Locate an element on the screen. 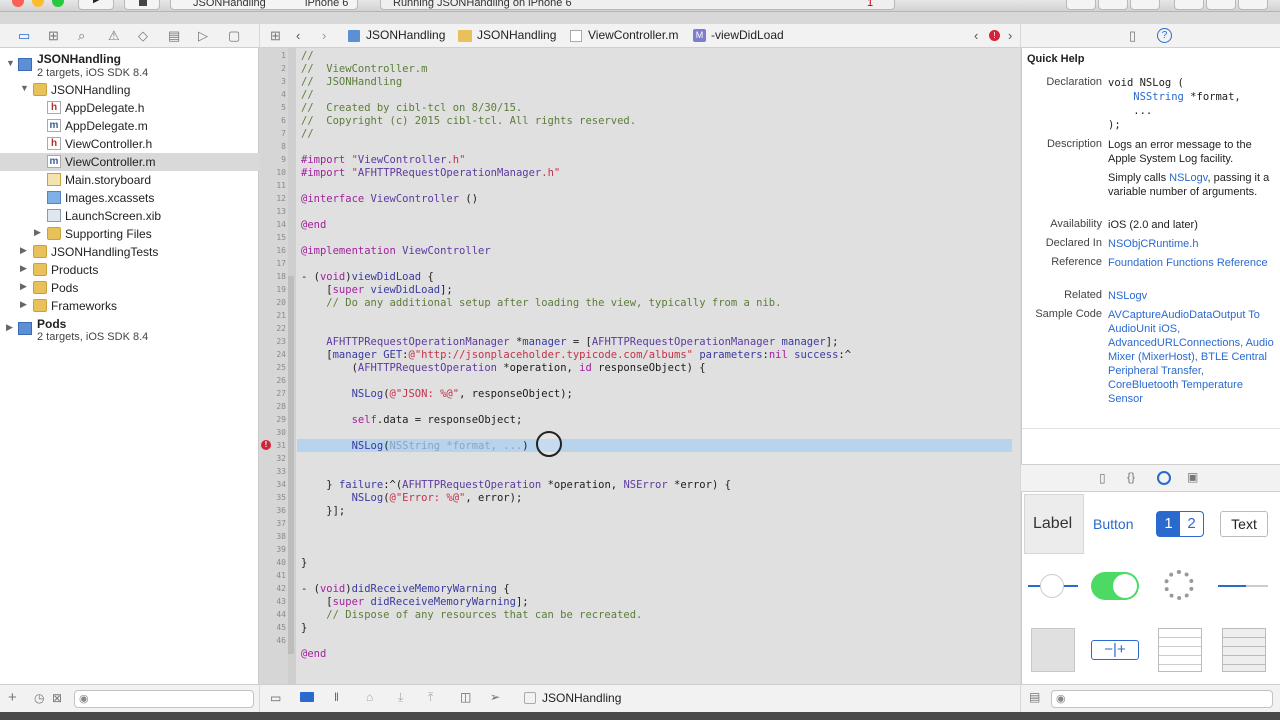 Image resolution: width=1280 pixels, height=720 pixels. stop-button is located at coordinates (142, 5).